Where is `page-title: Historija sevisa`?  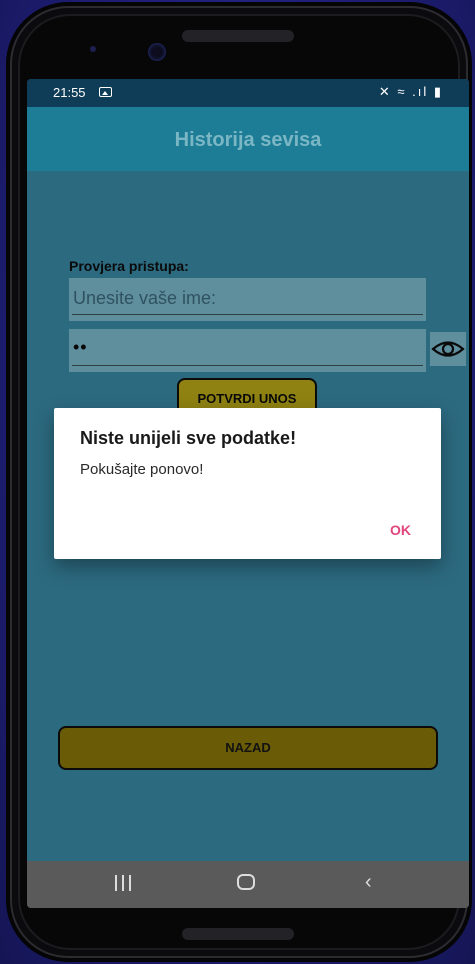 page-title: Historija sevisa is located at coordinates (248, 140).